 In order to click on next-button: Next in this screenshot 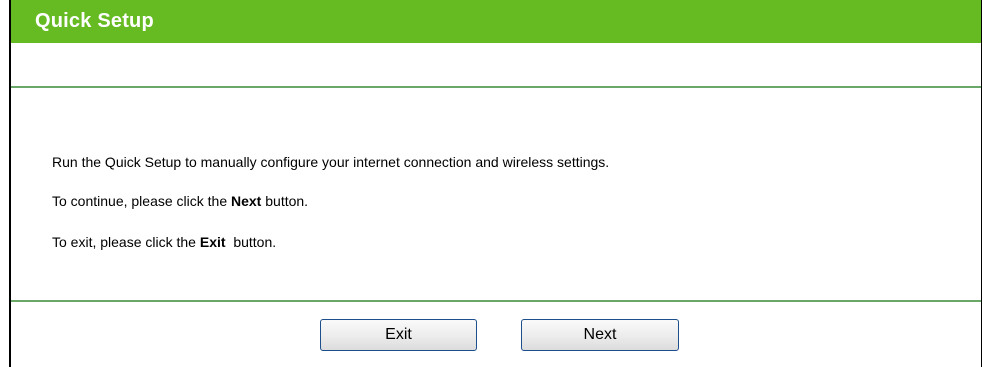, I will do `click(600, 335)`.